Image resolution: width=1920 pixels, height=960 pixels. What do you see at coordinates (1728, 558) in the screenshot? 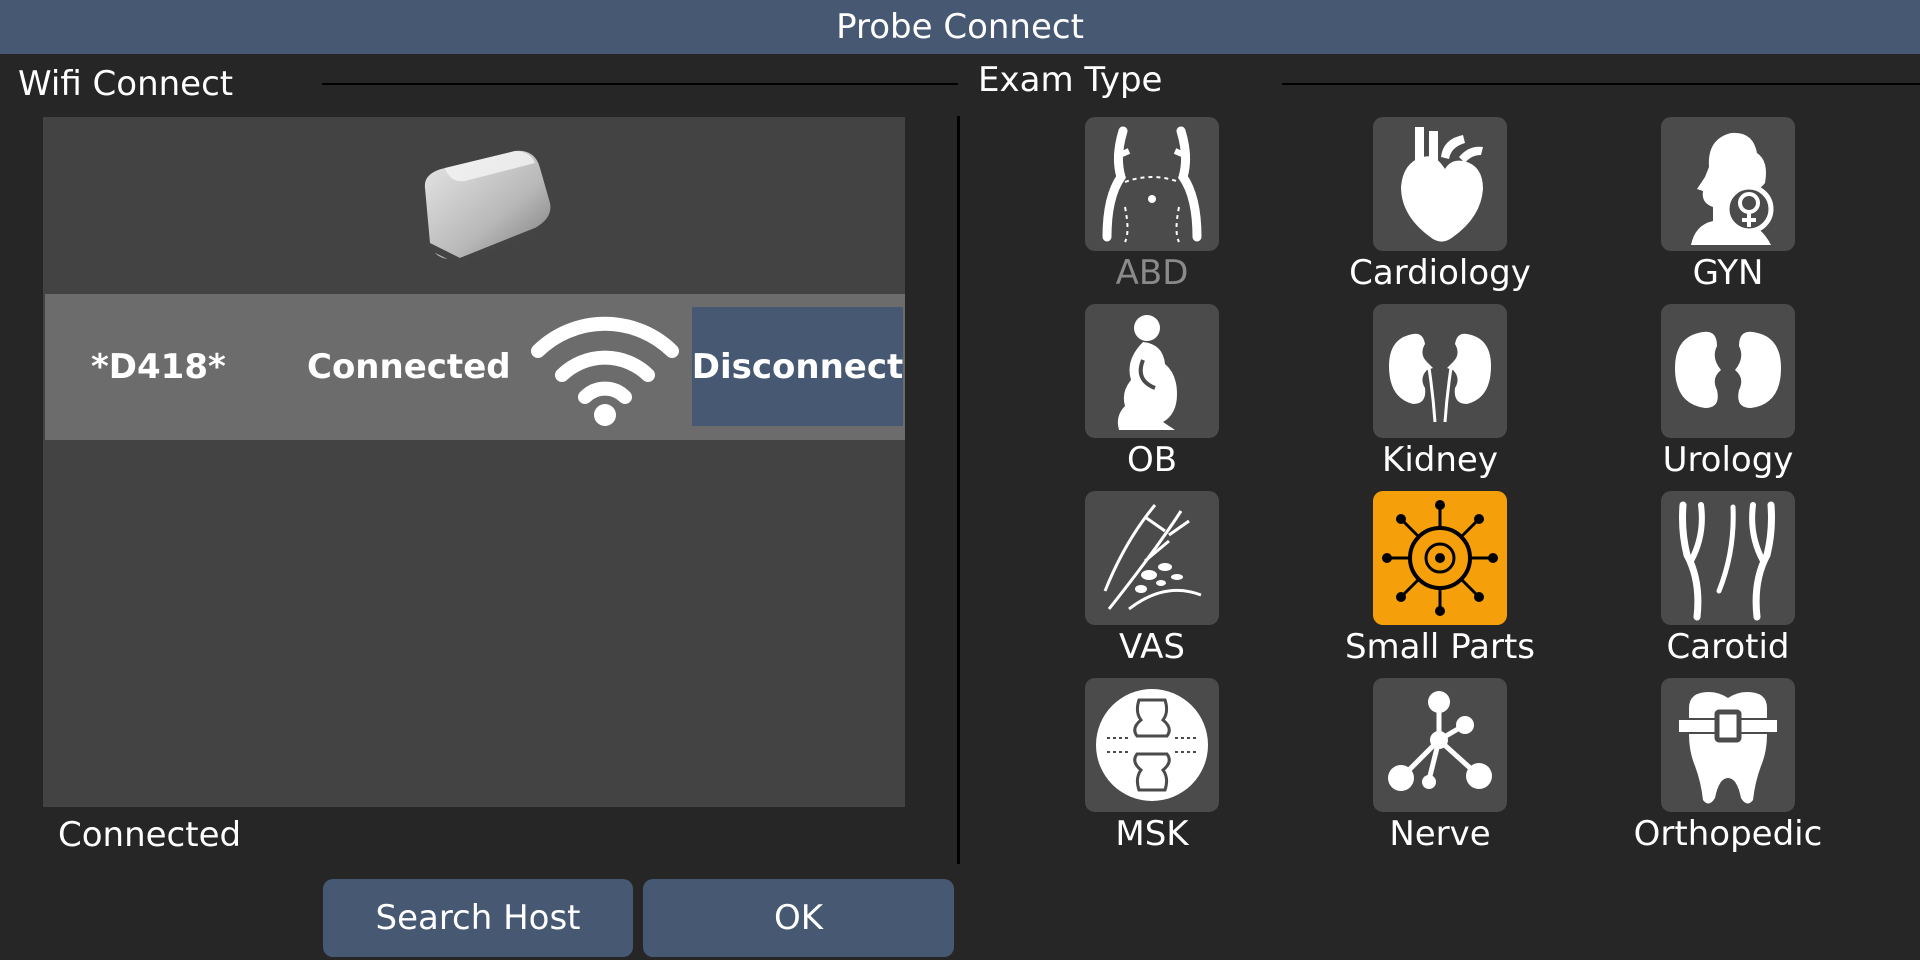
I see `carotid-icon` at bounding box center [1728, 558].